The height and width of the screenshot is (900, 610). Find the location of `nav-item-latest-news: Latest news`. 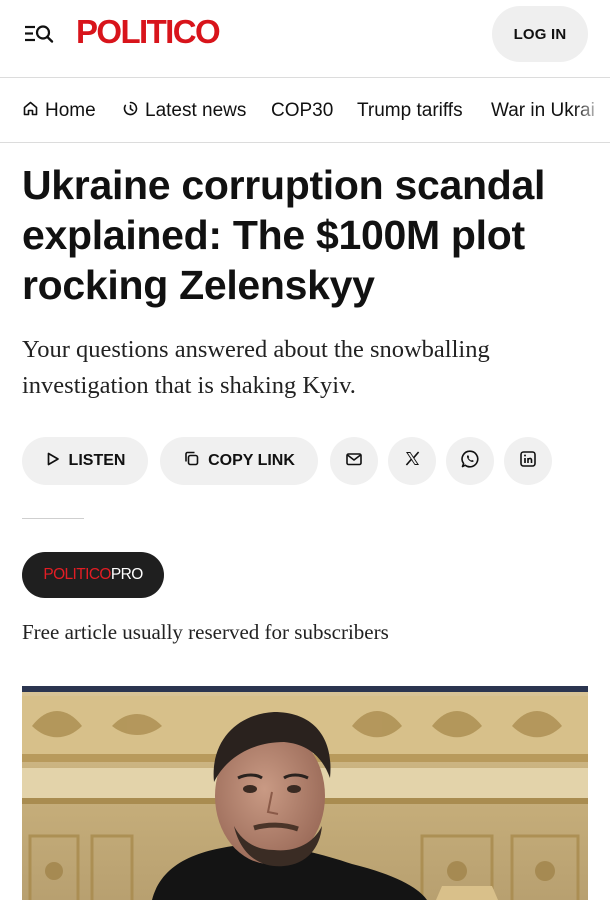

nav-item-latest-news: Latest news is located at coordinates (184, 111).